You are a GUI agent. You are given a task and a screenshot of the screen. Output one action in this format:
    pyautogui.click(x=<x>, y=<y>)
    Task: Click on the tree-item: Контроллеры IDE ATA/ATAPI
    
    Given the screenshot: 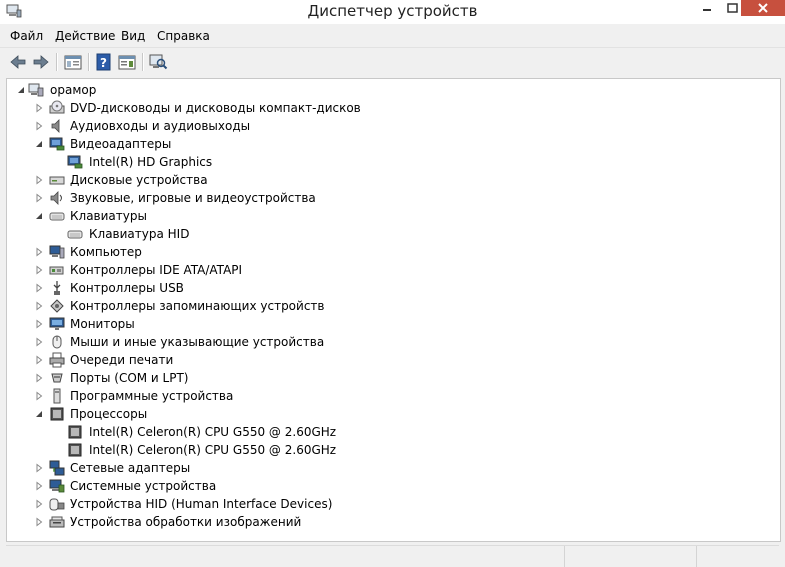 What is the action you would take?
    pyautogui.click(x=393, y=270)
    